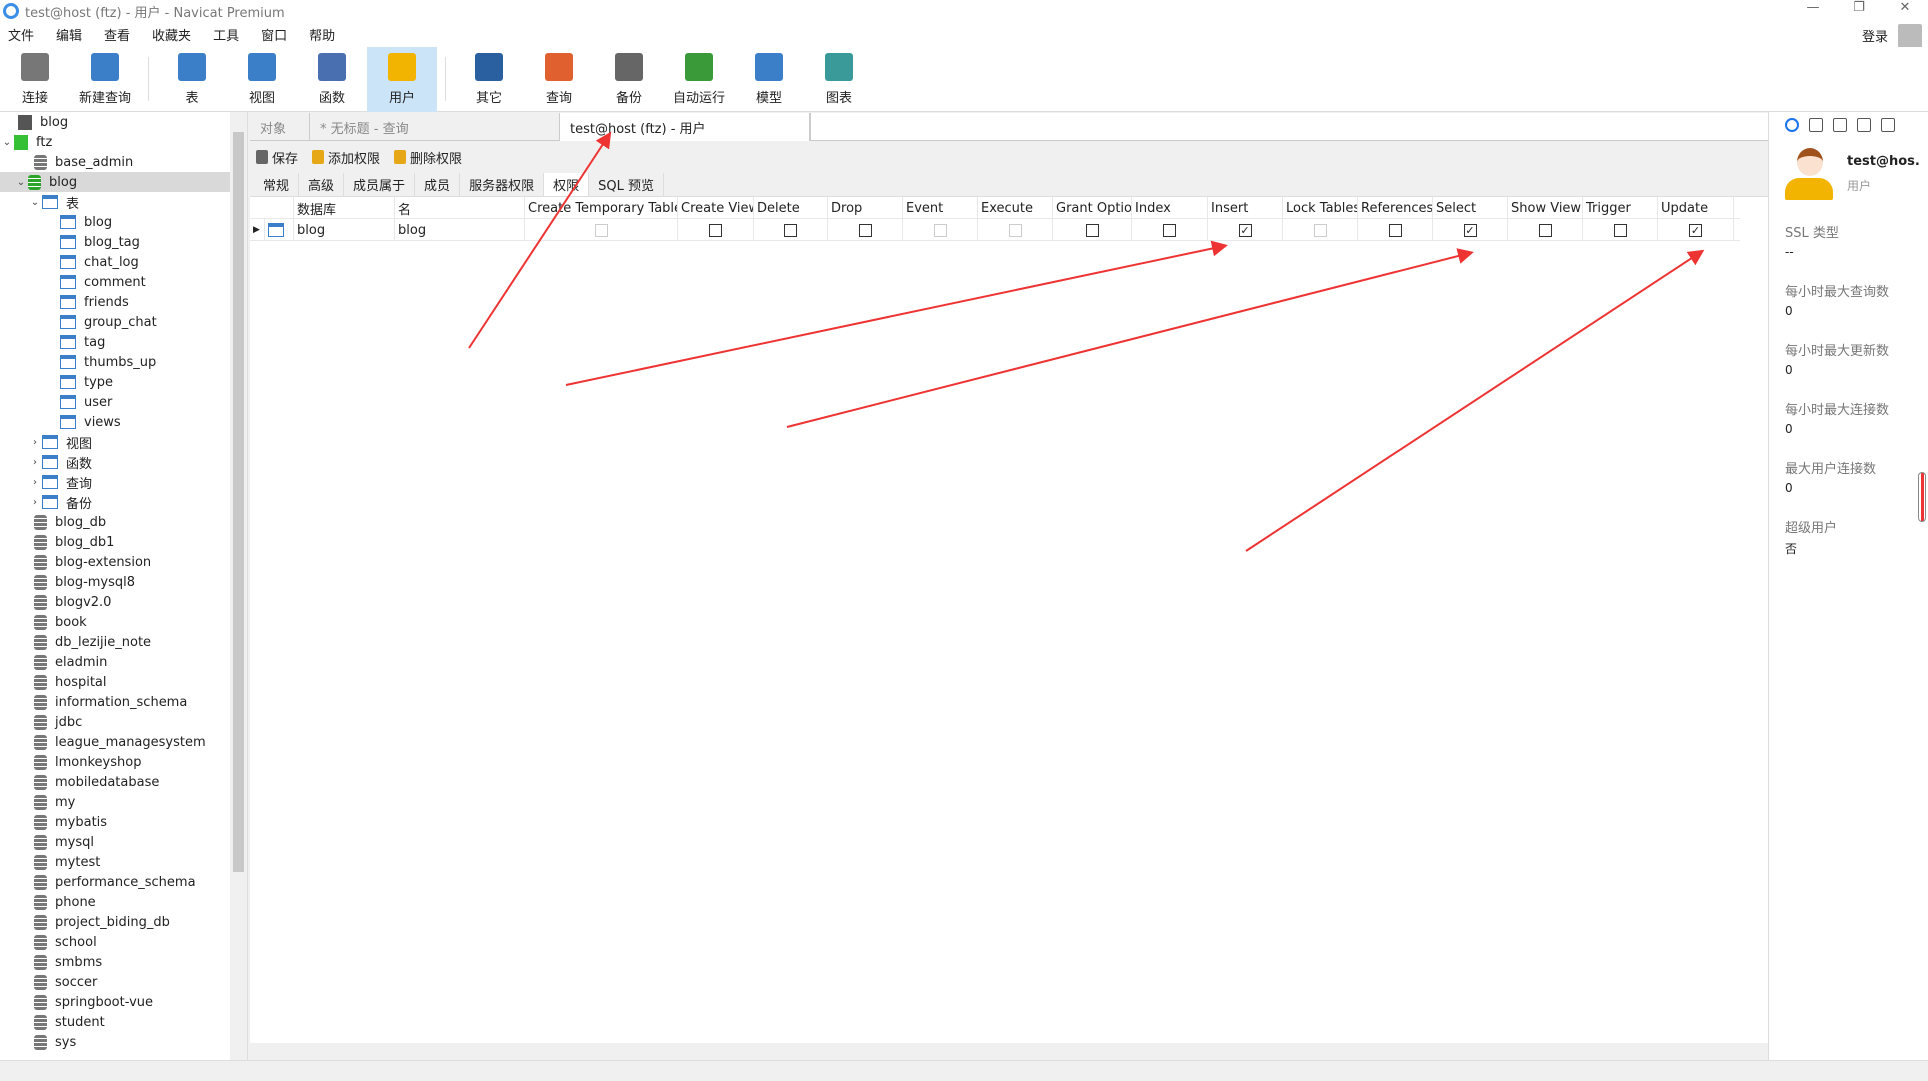  I want to click on toolbar-new-query-button: 新建查询, so click(105, 79).